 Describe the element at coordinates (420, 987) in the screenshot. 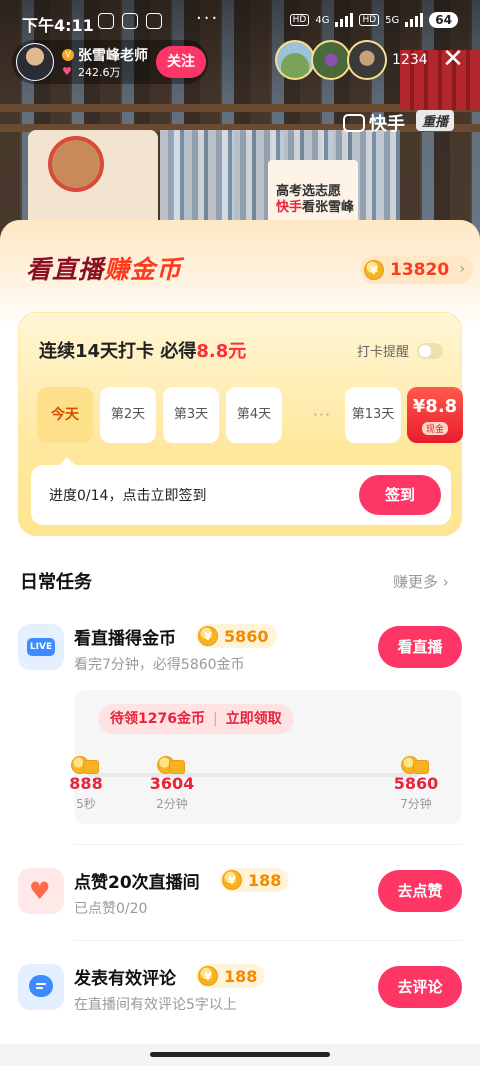

I see `go-comment-button: 去评论` at that location.